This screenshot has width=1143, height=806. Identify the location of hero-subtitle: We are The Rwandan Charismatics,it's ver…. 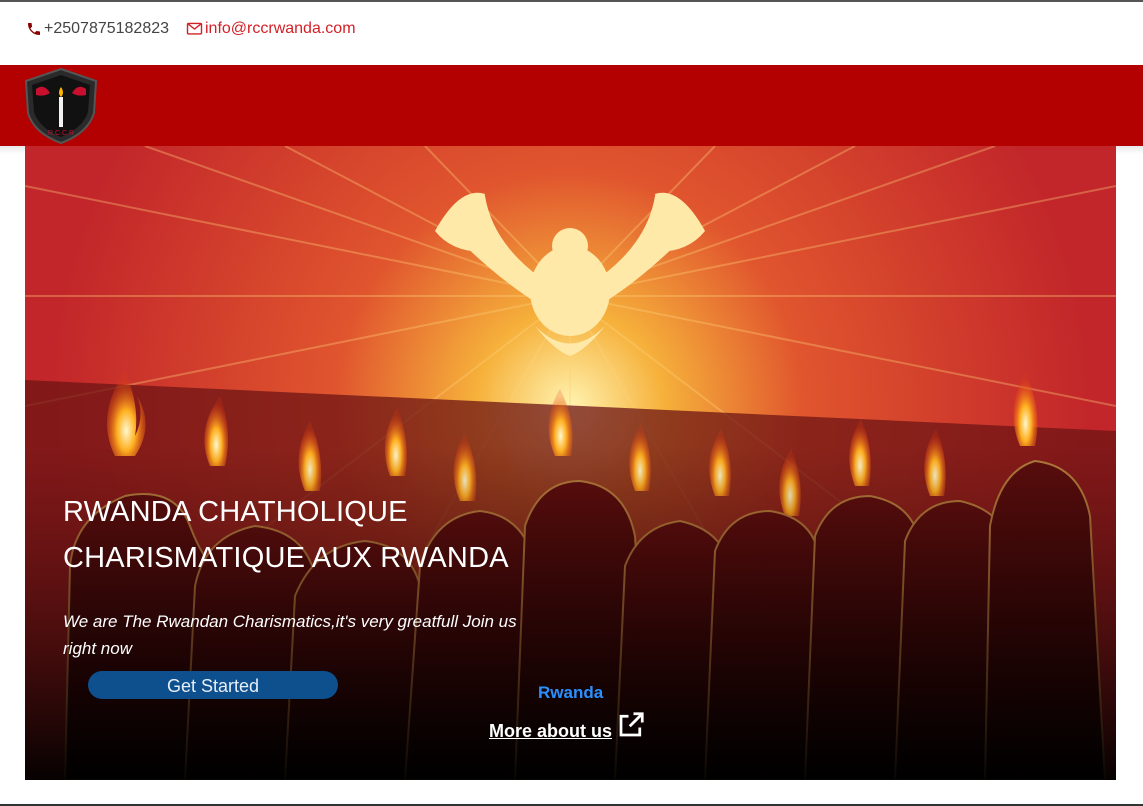
(290, 635).